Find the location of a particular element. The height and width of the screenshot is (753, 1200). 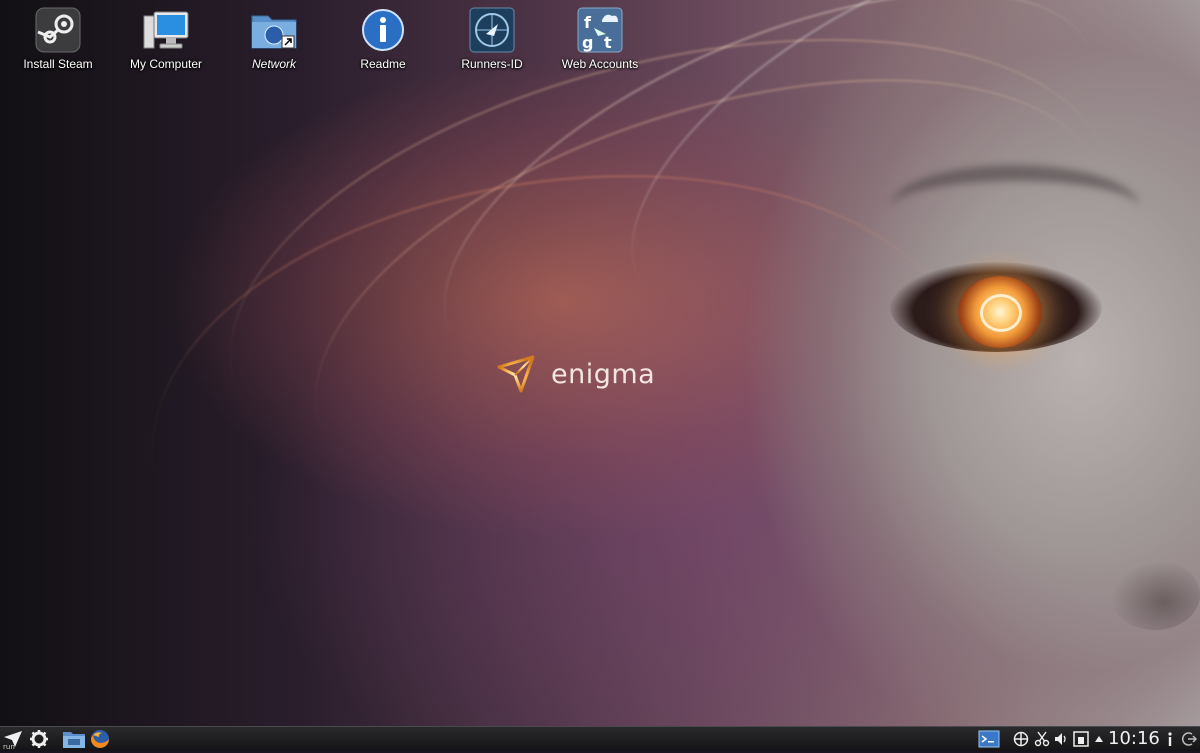

desktop-icon-label: Readme is located at coordinates (383, 64).